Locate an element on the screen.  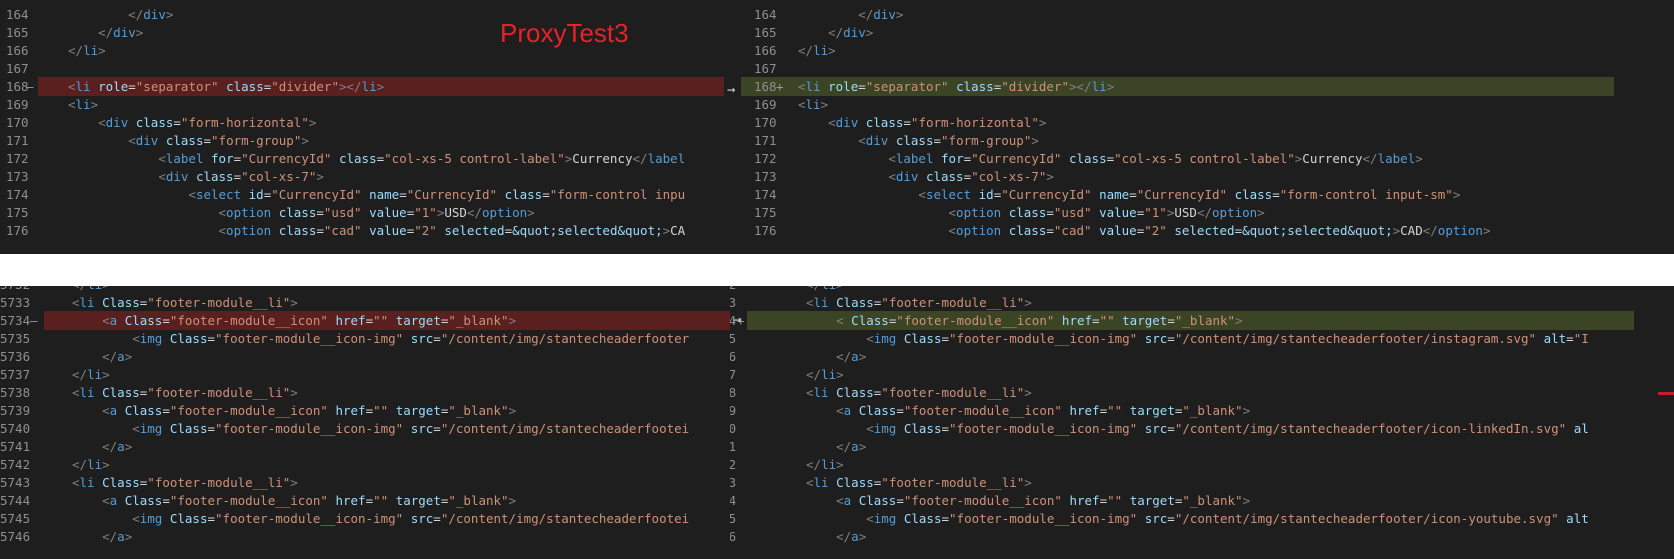
code-line: 165 </div> is located at coordinates (1199, 32).